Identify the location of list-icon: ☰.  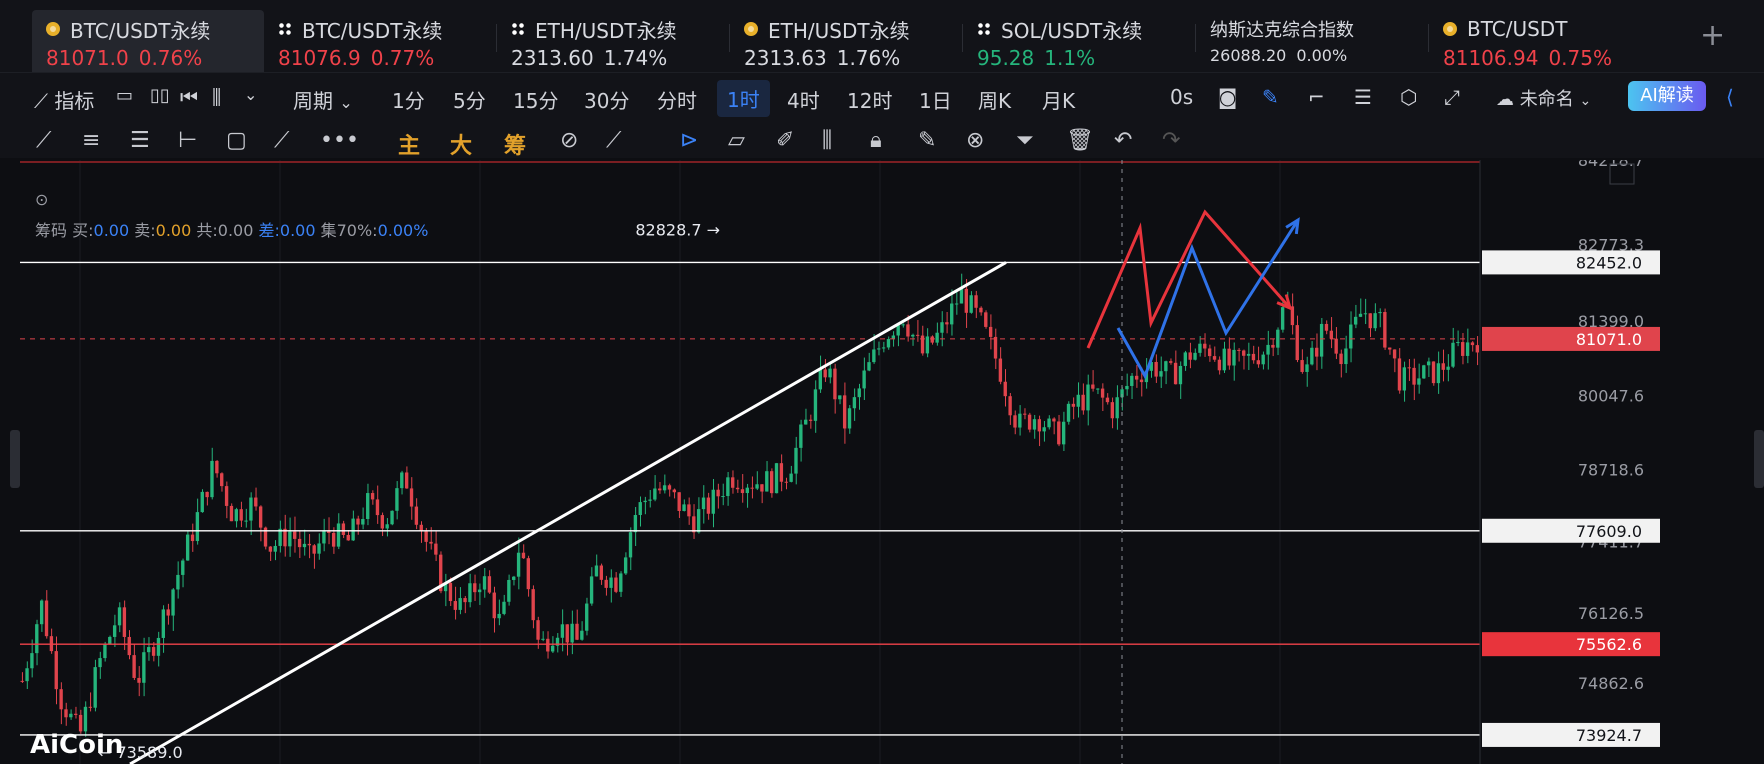
(1363, 97).